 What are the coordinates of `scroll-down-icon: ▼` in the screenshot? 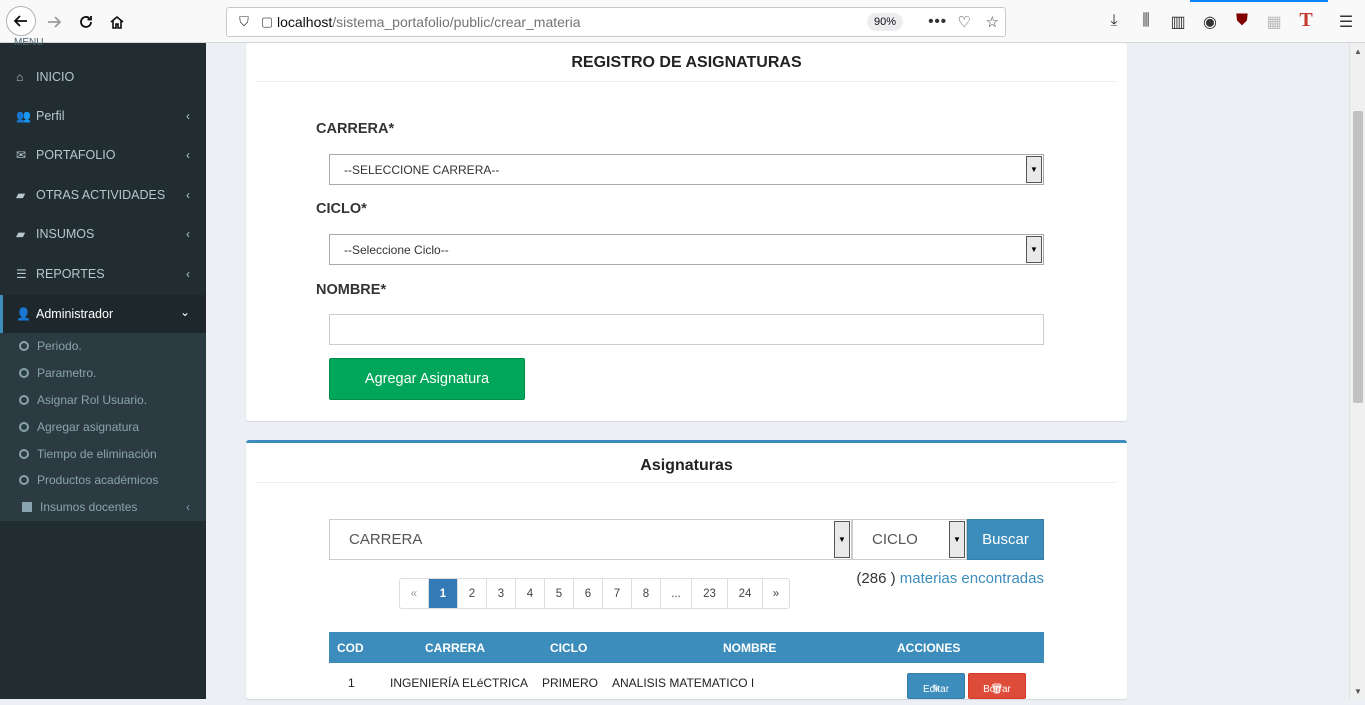 It's located at (1358, 691).